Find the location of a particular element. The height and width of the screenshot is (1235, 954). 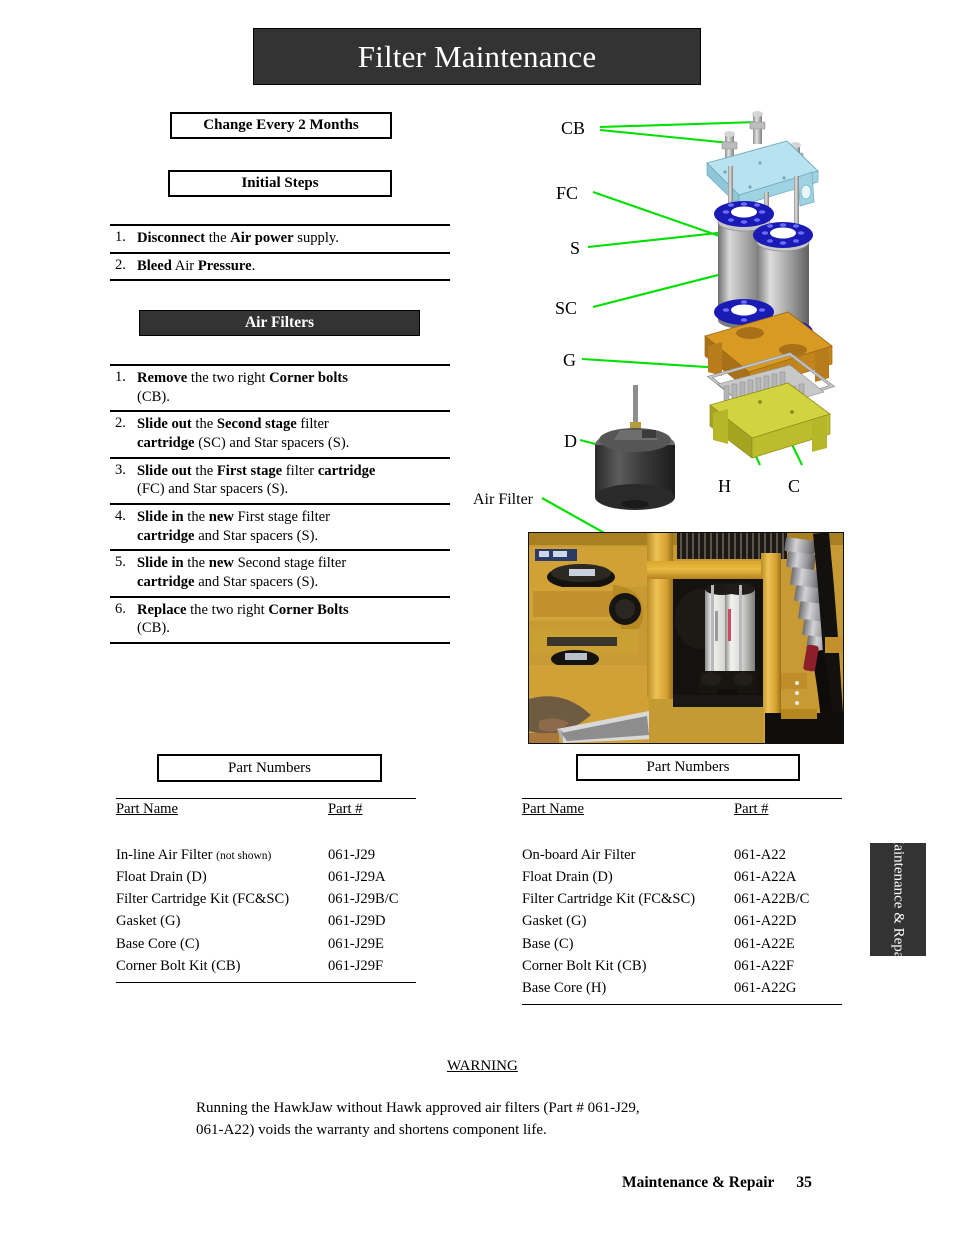

table-row: Filter Cartridge Kit (FC&SC) 061-A22B/C is located at coordinates (682, 900).